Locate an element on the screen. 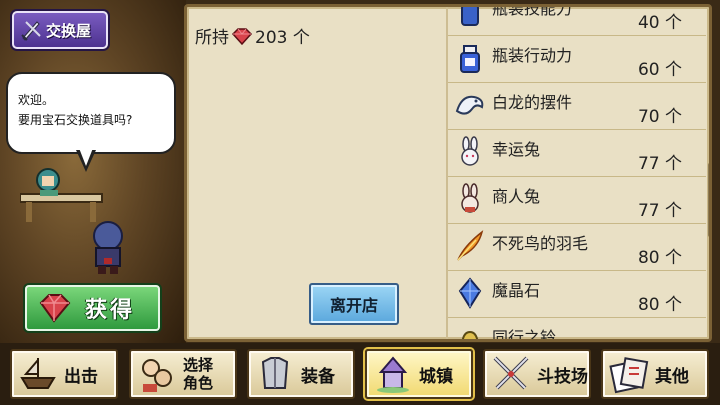  shopkeeper-sprite is located at coordinates (61, 195).